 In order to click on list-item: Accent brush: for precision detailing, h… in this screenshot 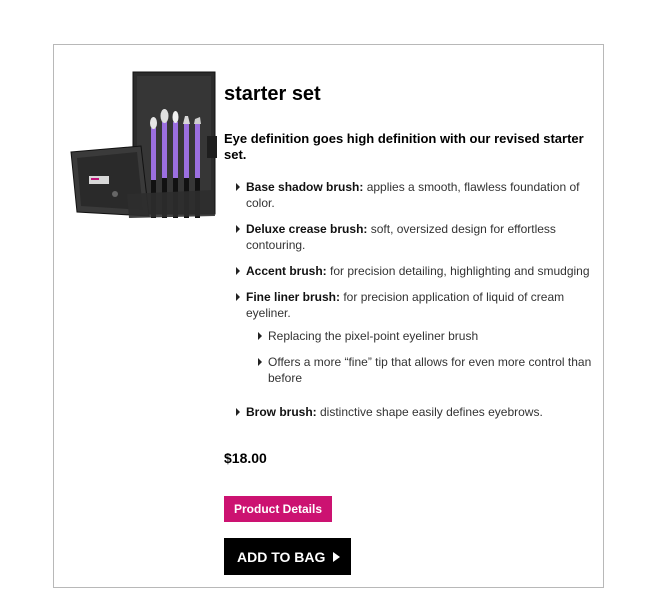, I will do `click(409, 271)`.